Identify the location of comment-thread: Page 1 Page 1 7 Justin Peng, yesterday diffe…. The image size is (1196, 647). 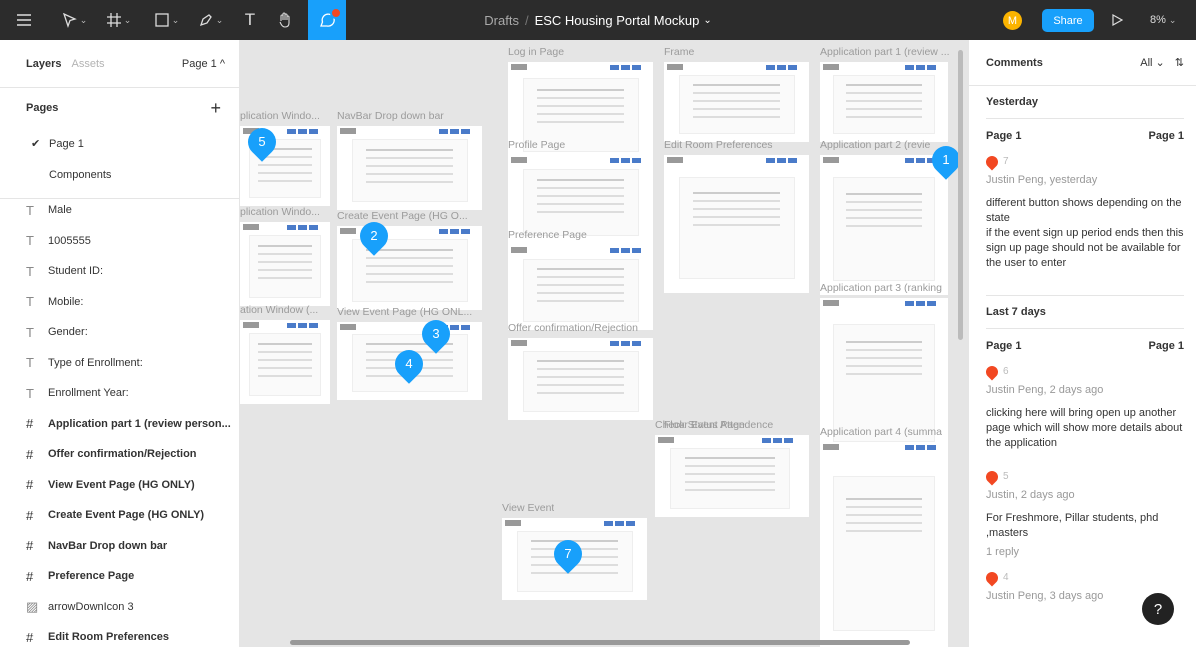
(1082, 195).